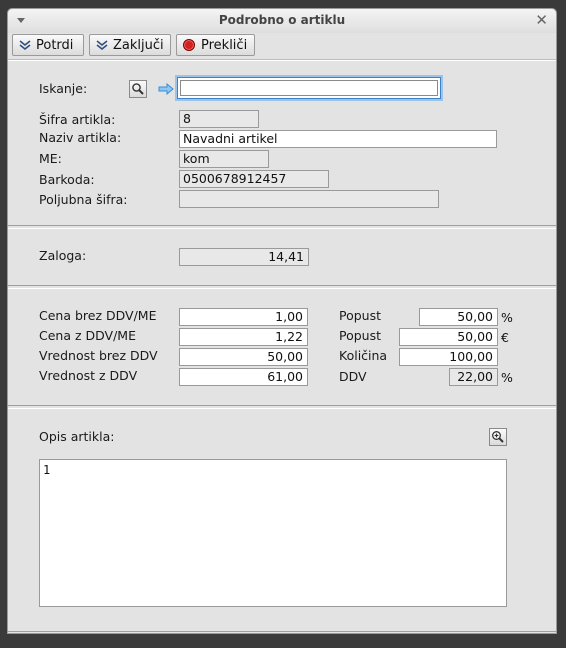 The height and width of the screenshot is (648, 566). What do you see at coordinates (244, 257) in the screenshot?
I see `stock-field: 14,41` at bounding box center [244, 257].